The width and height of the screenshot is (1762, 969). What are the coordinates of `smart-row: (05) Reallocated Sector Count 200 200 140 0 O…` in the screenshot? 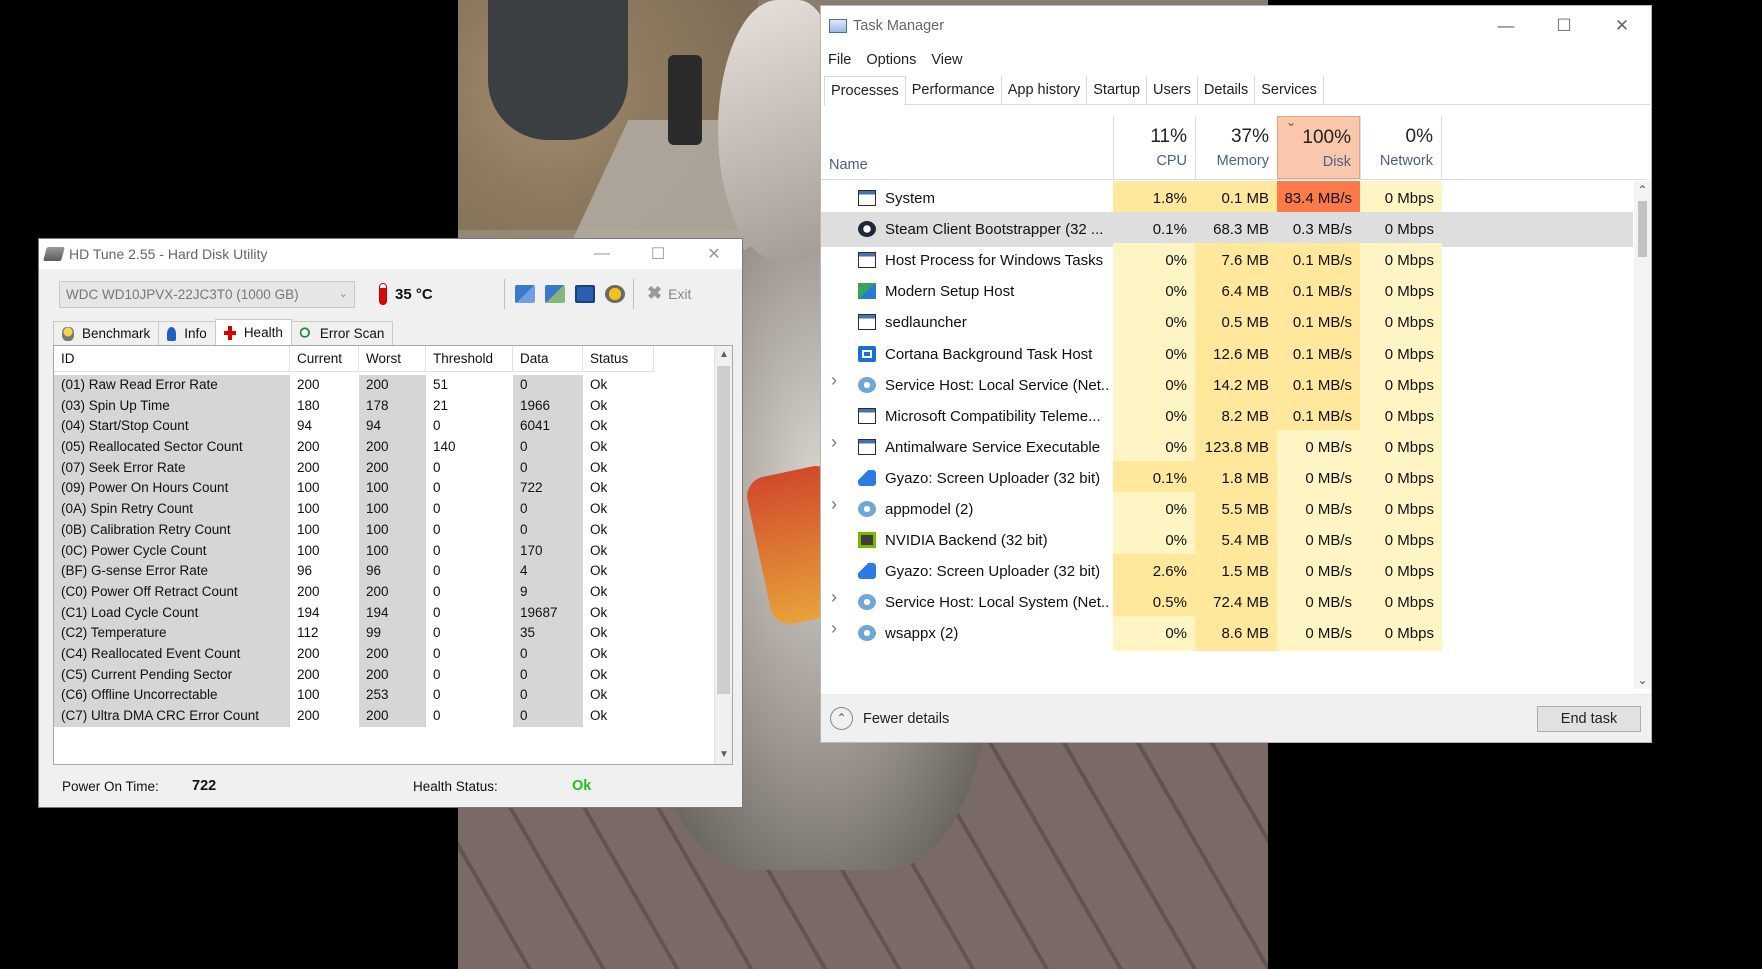 It's located at (354, 447).